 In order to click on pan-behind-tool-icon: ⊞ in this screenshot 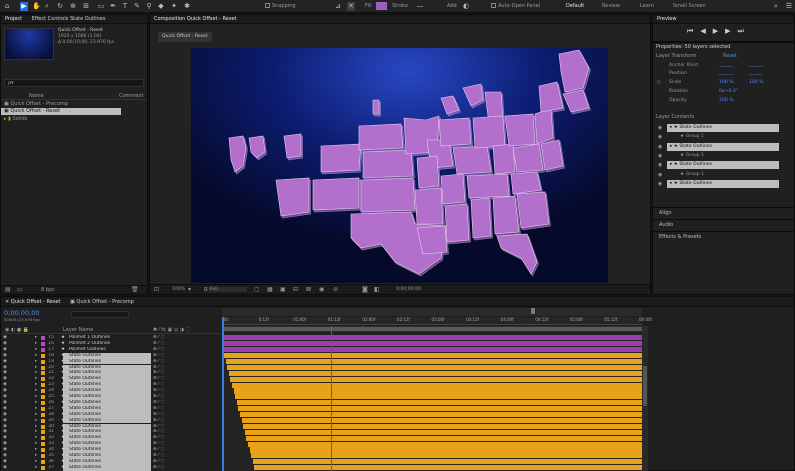, I will do `click(86, 6)`.